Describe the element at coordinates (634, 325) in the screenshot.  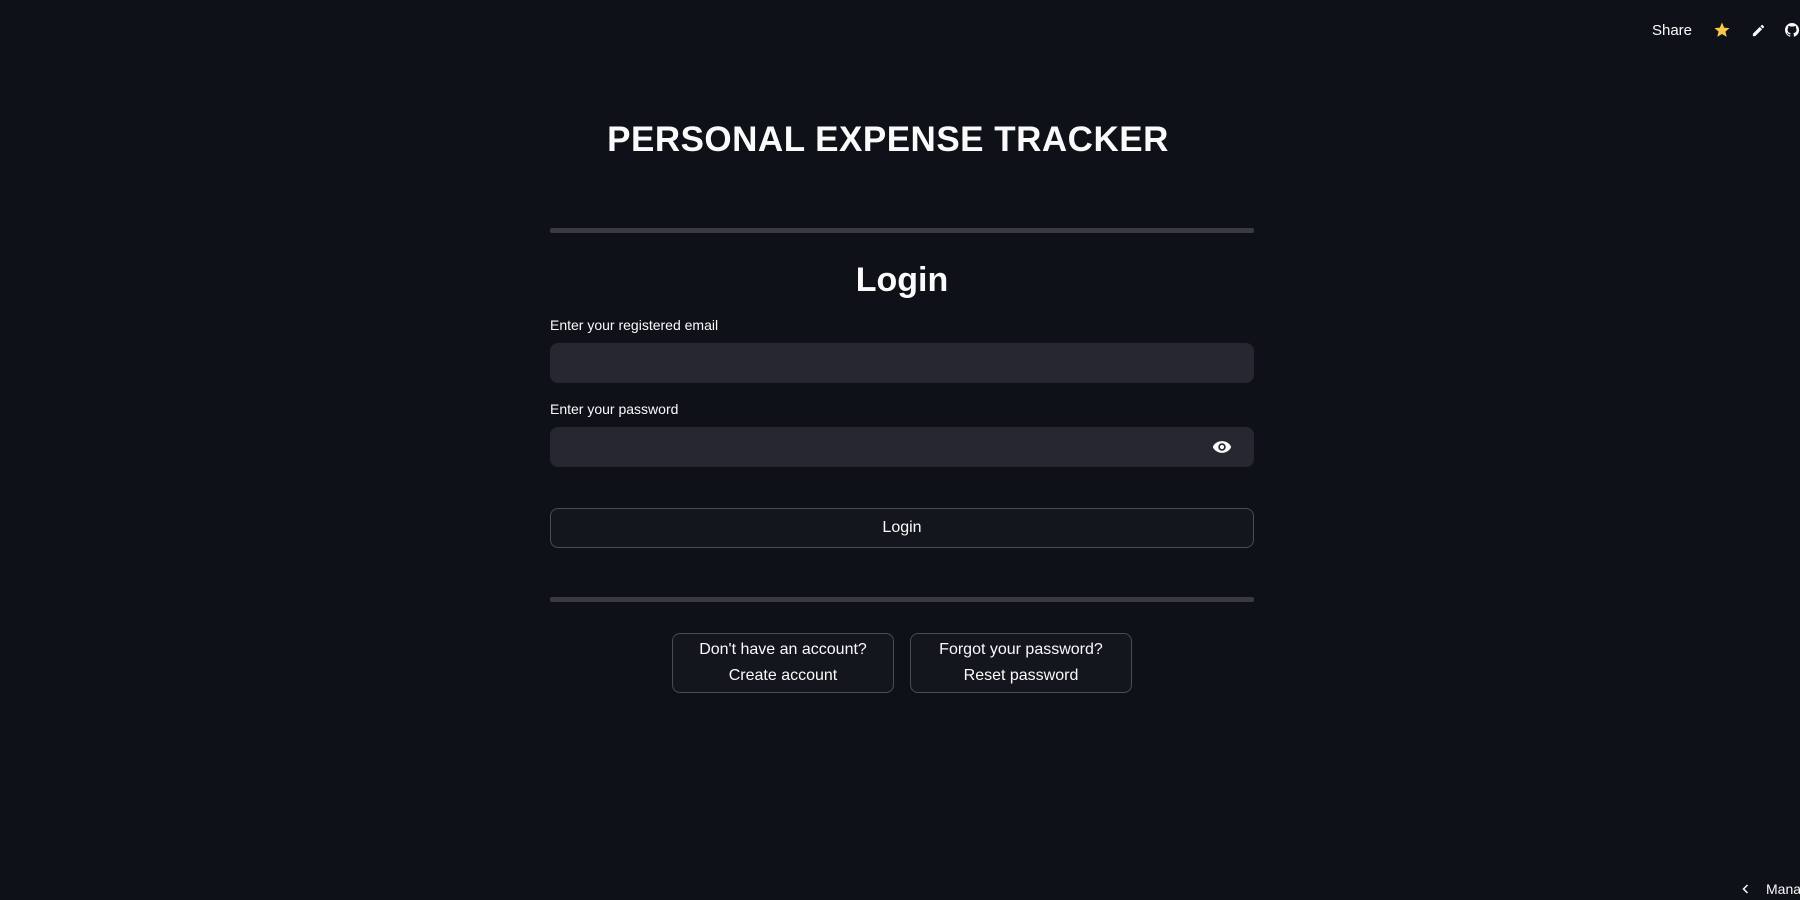
I see `email-label: Enter your registered email` at that location.